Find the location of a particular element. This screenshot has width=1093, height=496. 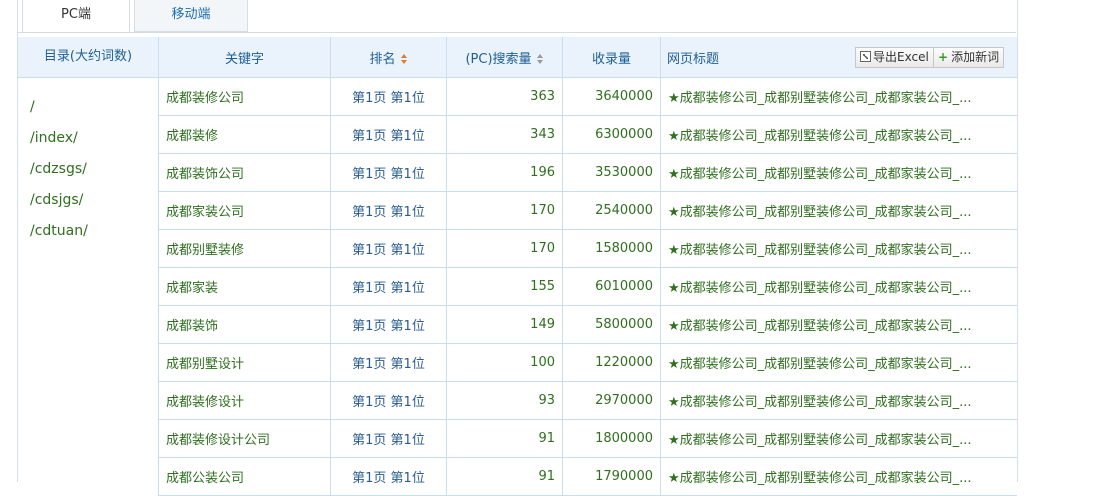

keyword-cell: 成都装修设计公司 is located at coordinates (244, 438).